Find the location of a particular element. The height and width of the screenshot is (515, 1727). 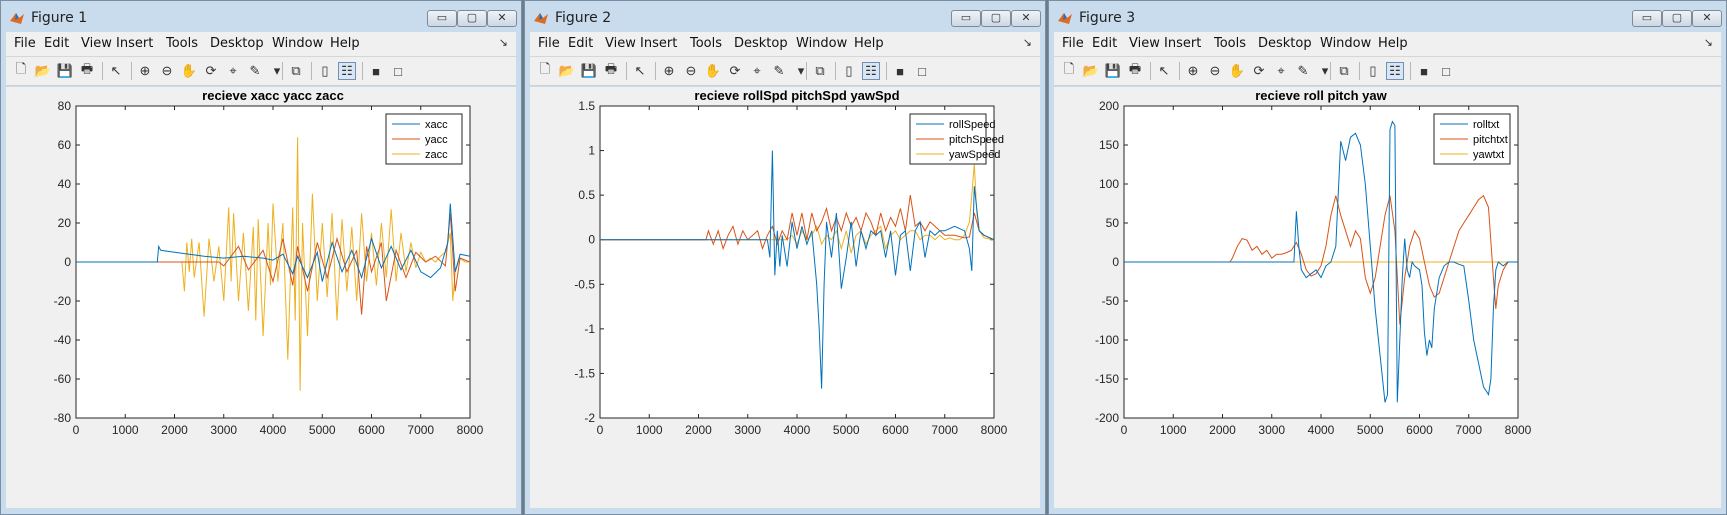

title-bar: Figure 3 ▭ ▢ ✕ is located at coordinates (1387, 18).